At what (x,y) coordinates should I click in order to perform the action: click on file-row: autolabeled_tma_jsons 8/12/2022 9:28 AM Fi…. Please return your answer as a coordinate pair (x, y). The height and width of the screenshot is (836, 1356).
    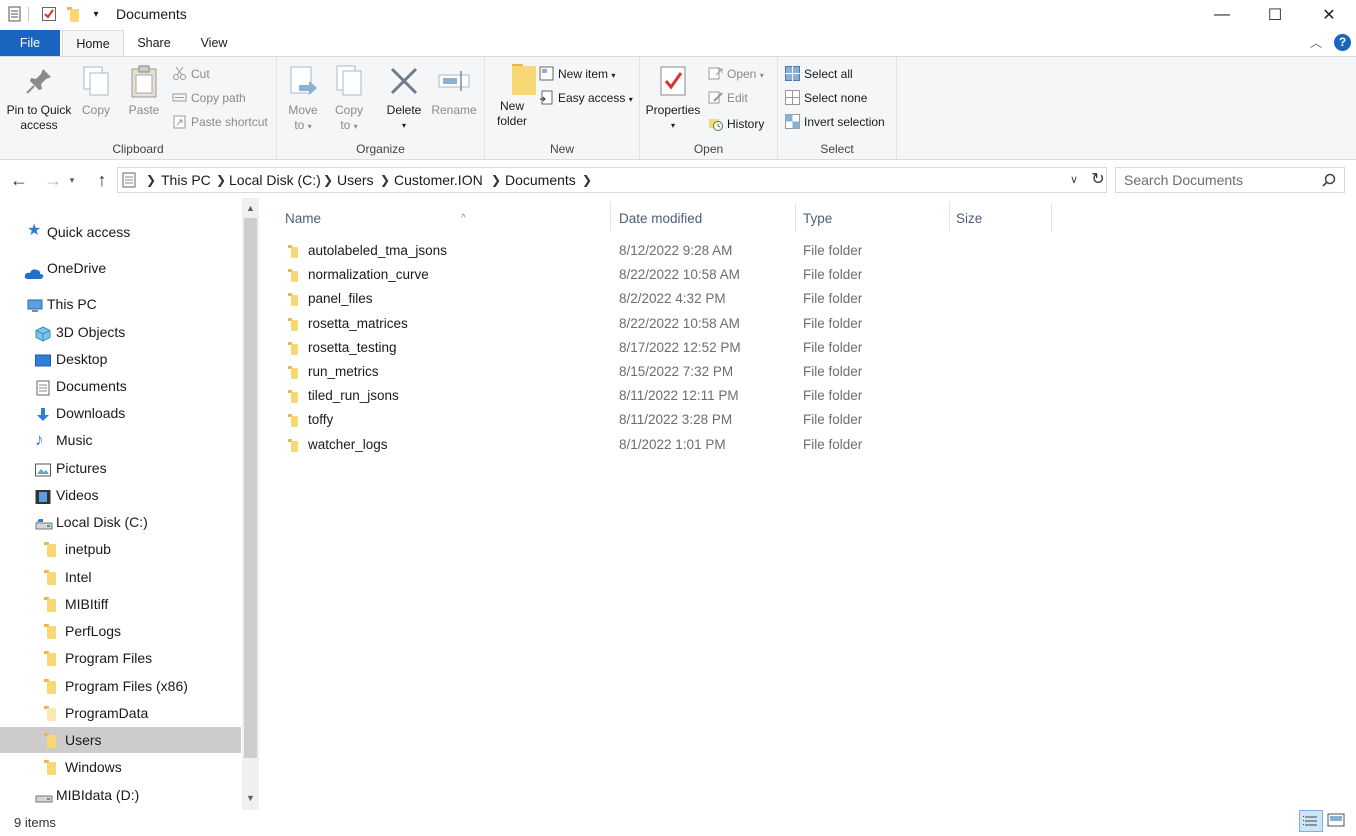
    Looking at the image, I should click on (662, 251).